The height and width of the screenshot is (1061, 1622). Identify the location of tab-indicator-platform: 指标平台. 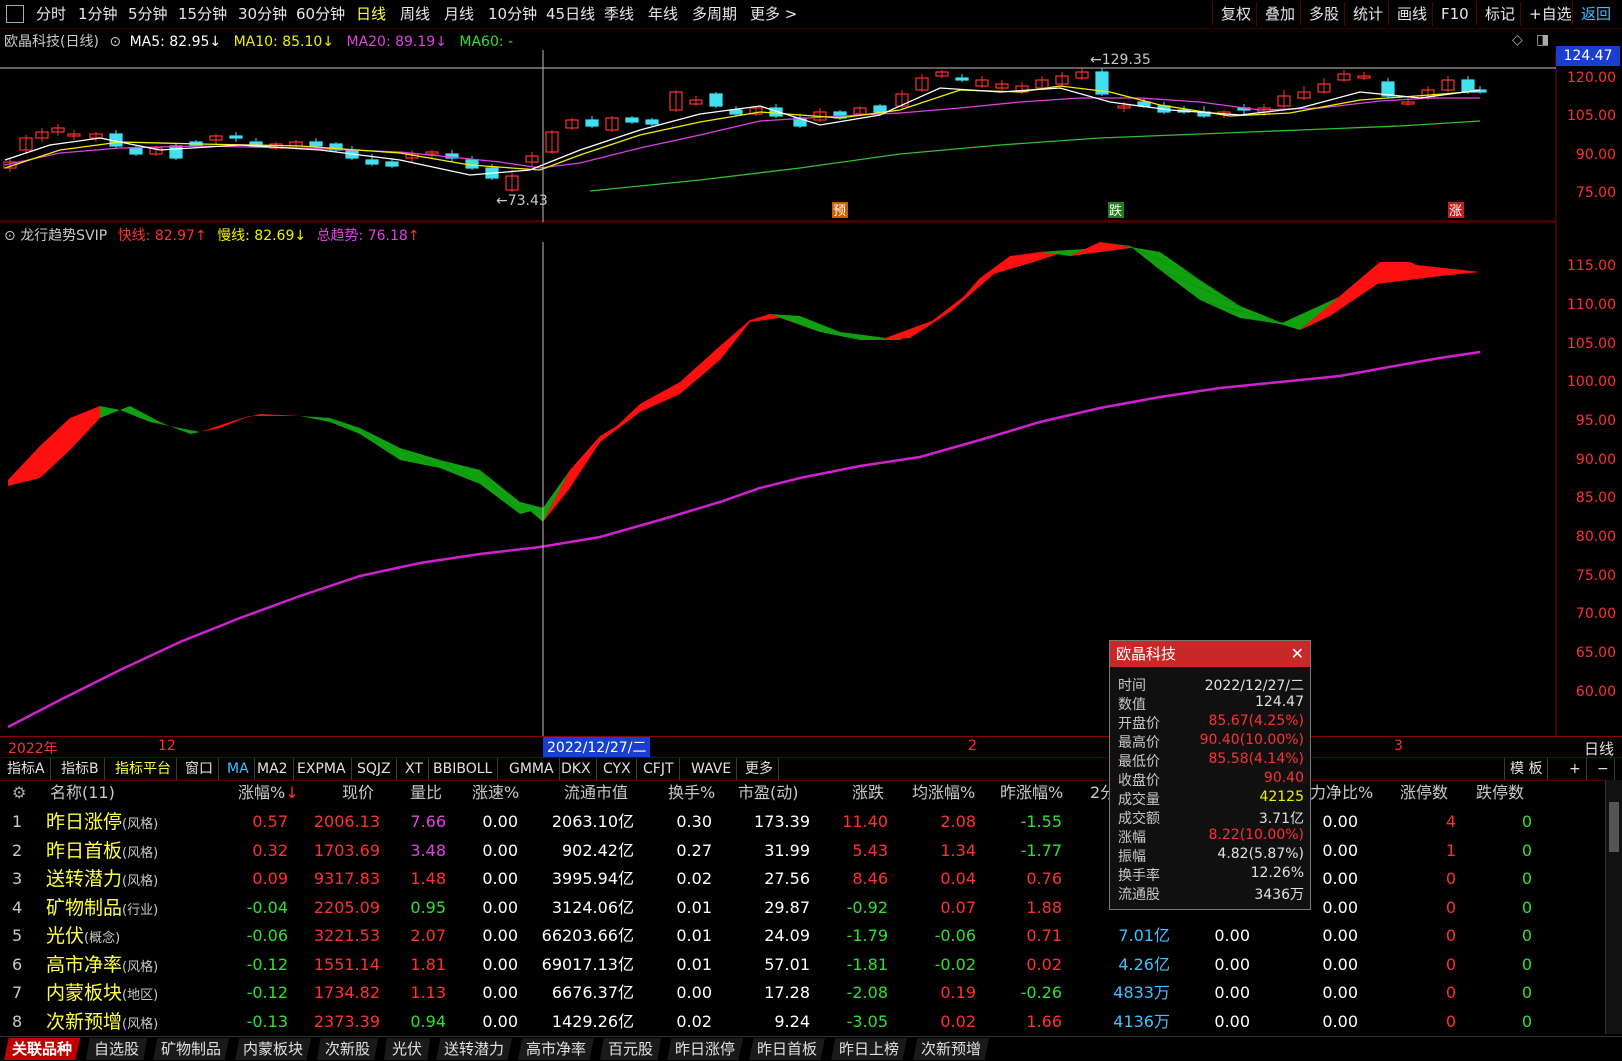
(143, 769).